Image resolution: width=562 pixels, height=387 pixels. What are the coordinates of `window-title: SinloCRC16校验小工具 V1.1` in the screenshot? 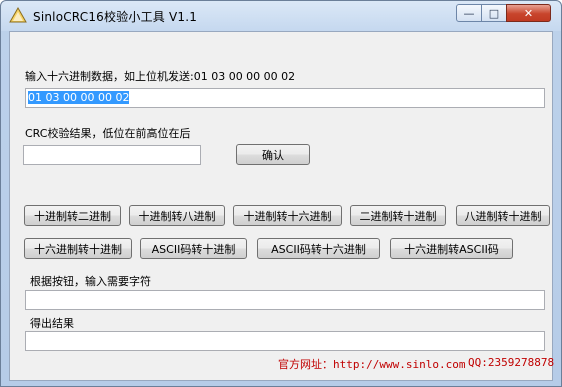 It's located at (115, 17).